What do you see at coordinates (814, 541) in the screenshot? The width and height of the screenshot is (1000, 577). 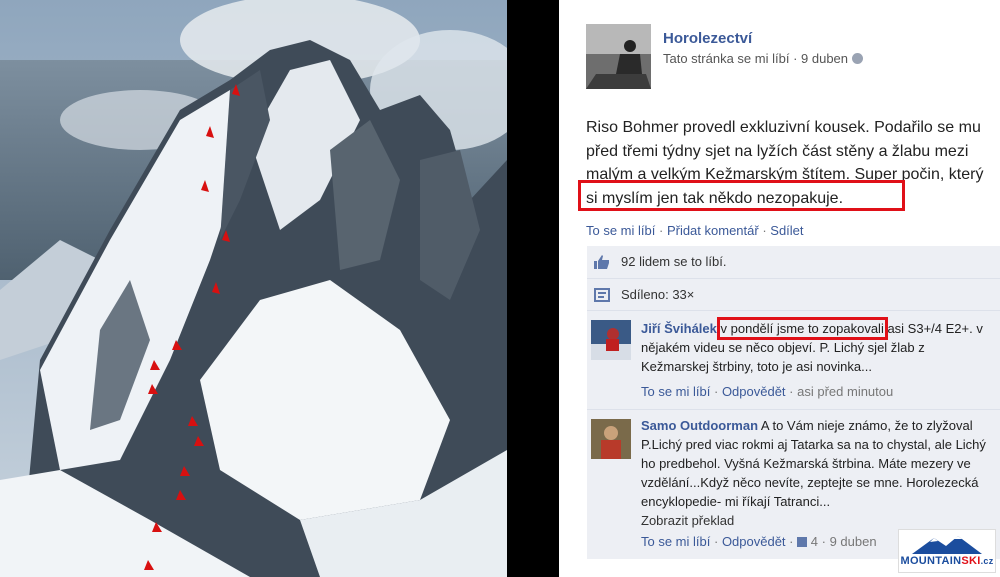 I see `comment-like-count: 4` at bounding box center [814, 541].